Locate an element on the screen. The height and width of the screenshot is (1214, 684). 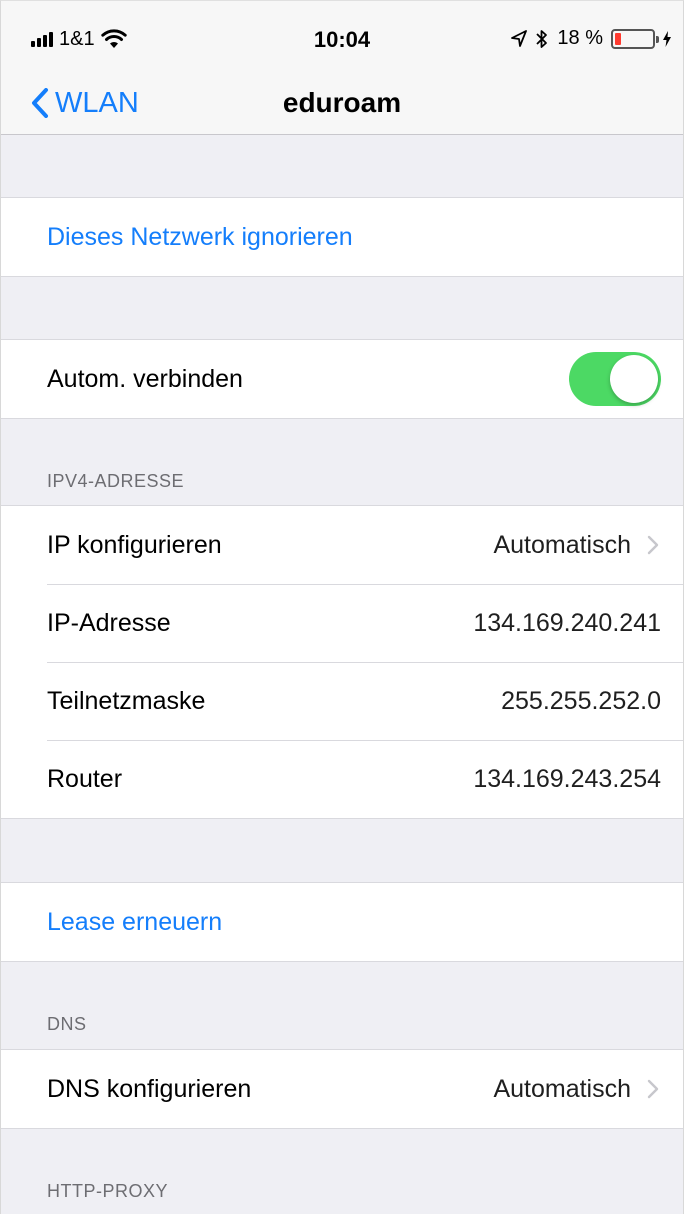
charging-icon is located at coordinates (667, 38).